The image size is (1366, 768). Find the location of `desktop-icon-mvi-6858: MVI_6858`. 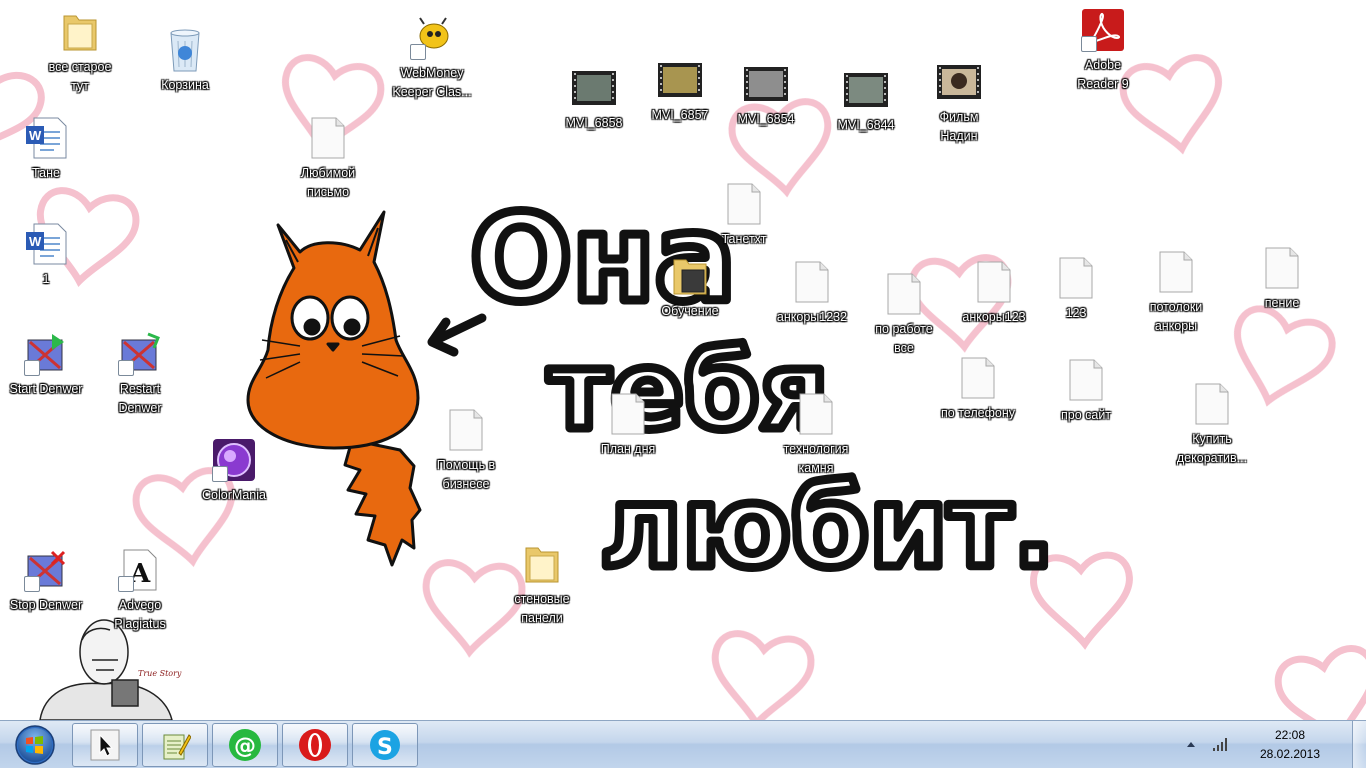

desktop-icon-mvi-6858: MVI_6858 is located at coordinates (594, 98).